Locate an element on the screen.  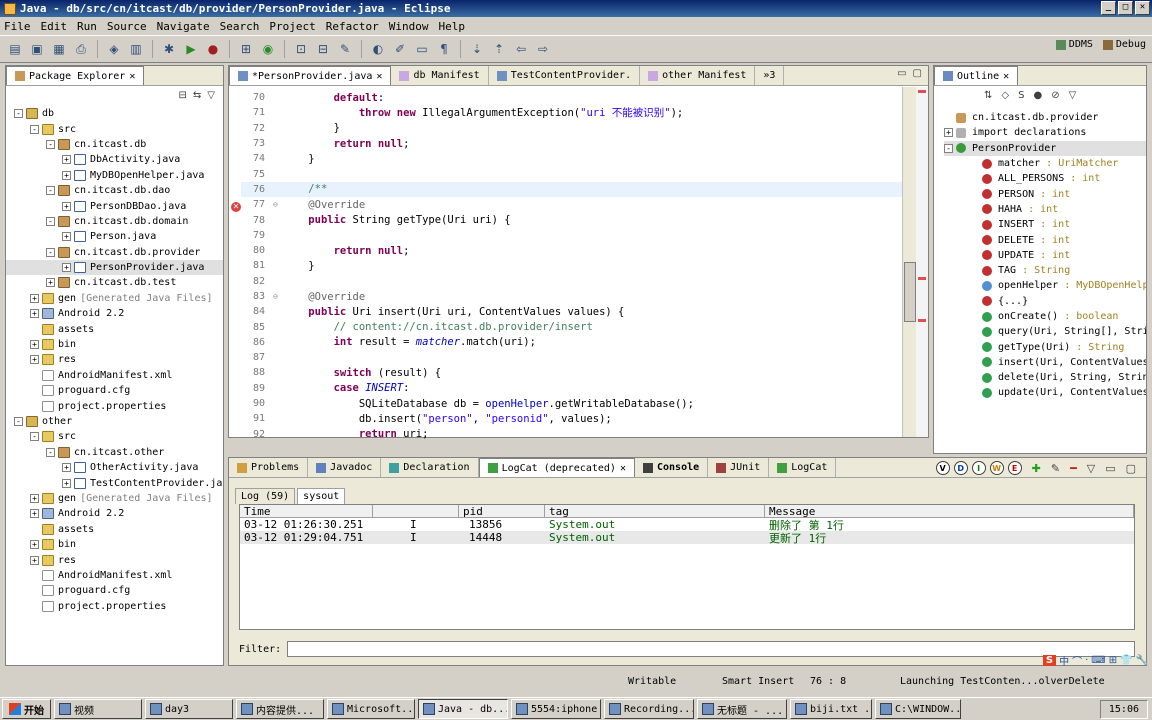
tree-item: AndroidManifest.xml is located at coordinates (114, 575).